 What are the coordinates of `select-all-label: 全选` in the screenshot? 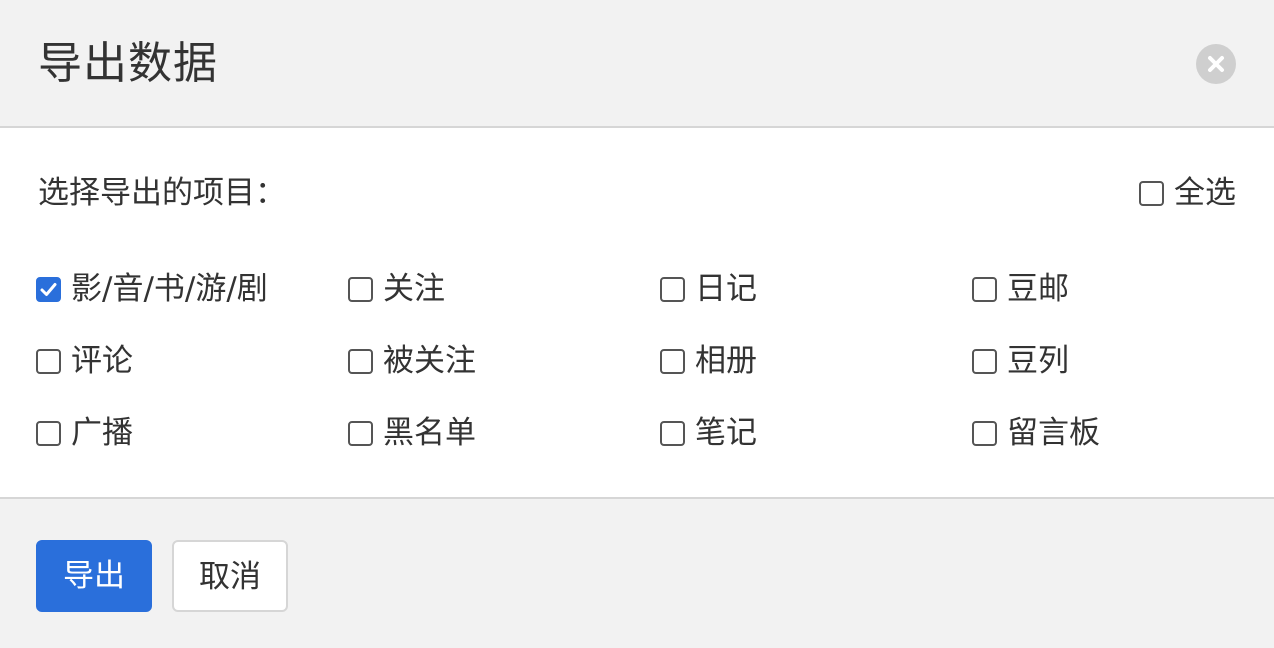 It's located at (1205, 193).